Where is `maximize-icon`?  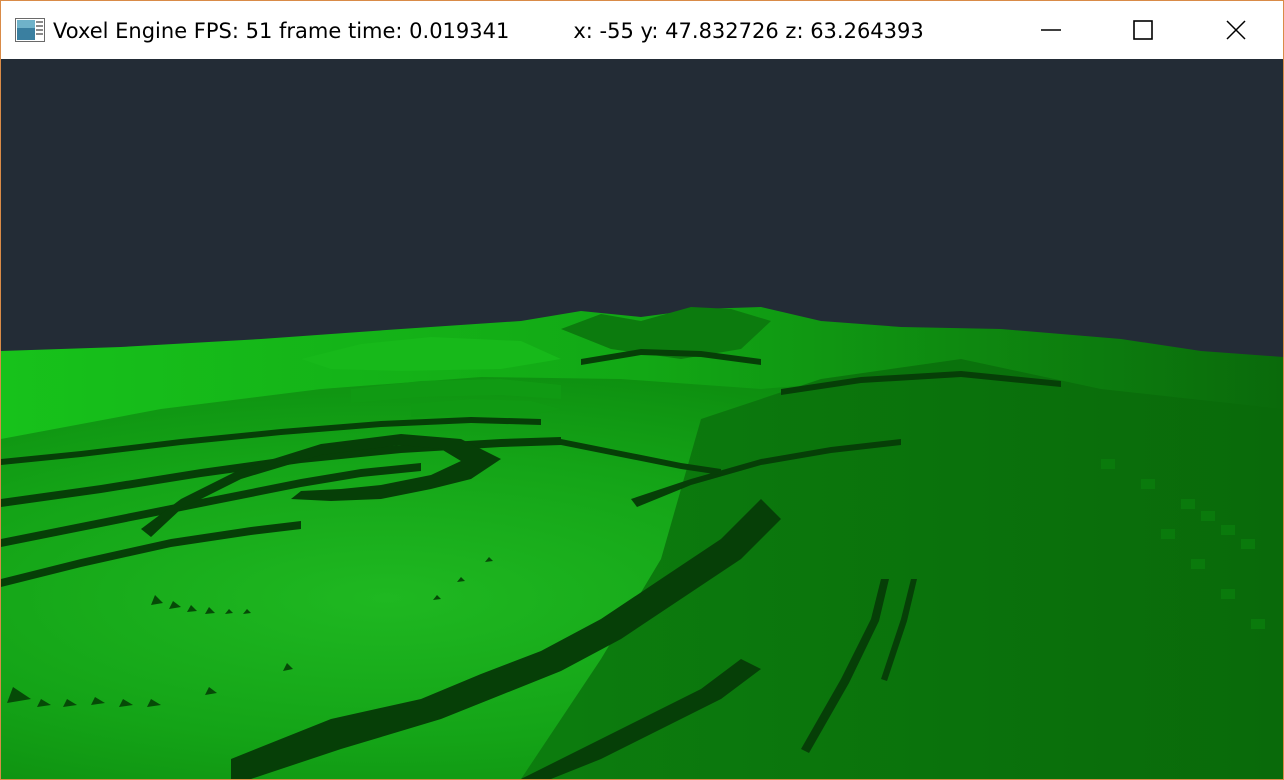 maximize-icon is located at coordinates (1143, 30).